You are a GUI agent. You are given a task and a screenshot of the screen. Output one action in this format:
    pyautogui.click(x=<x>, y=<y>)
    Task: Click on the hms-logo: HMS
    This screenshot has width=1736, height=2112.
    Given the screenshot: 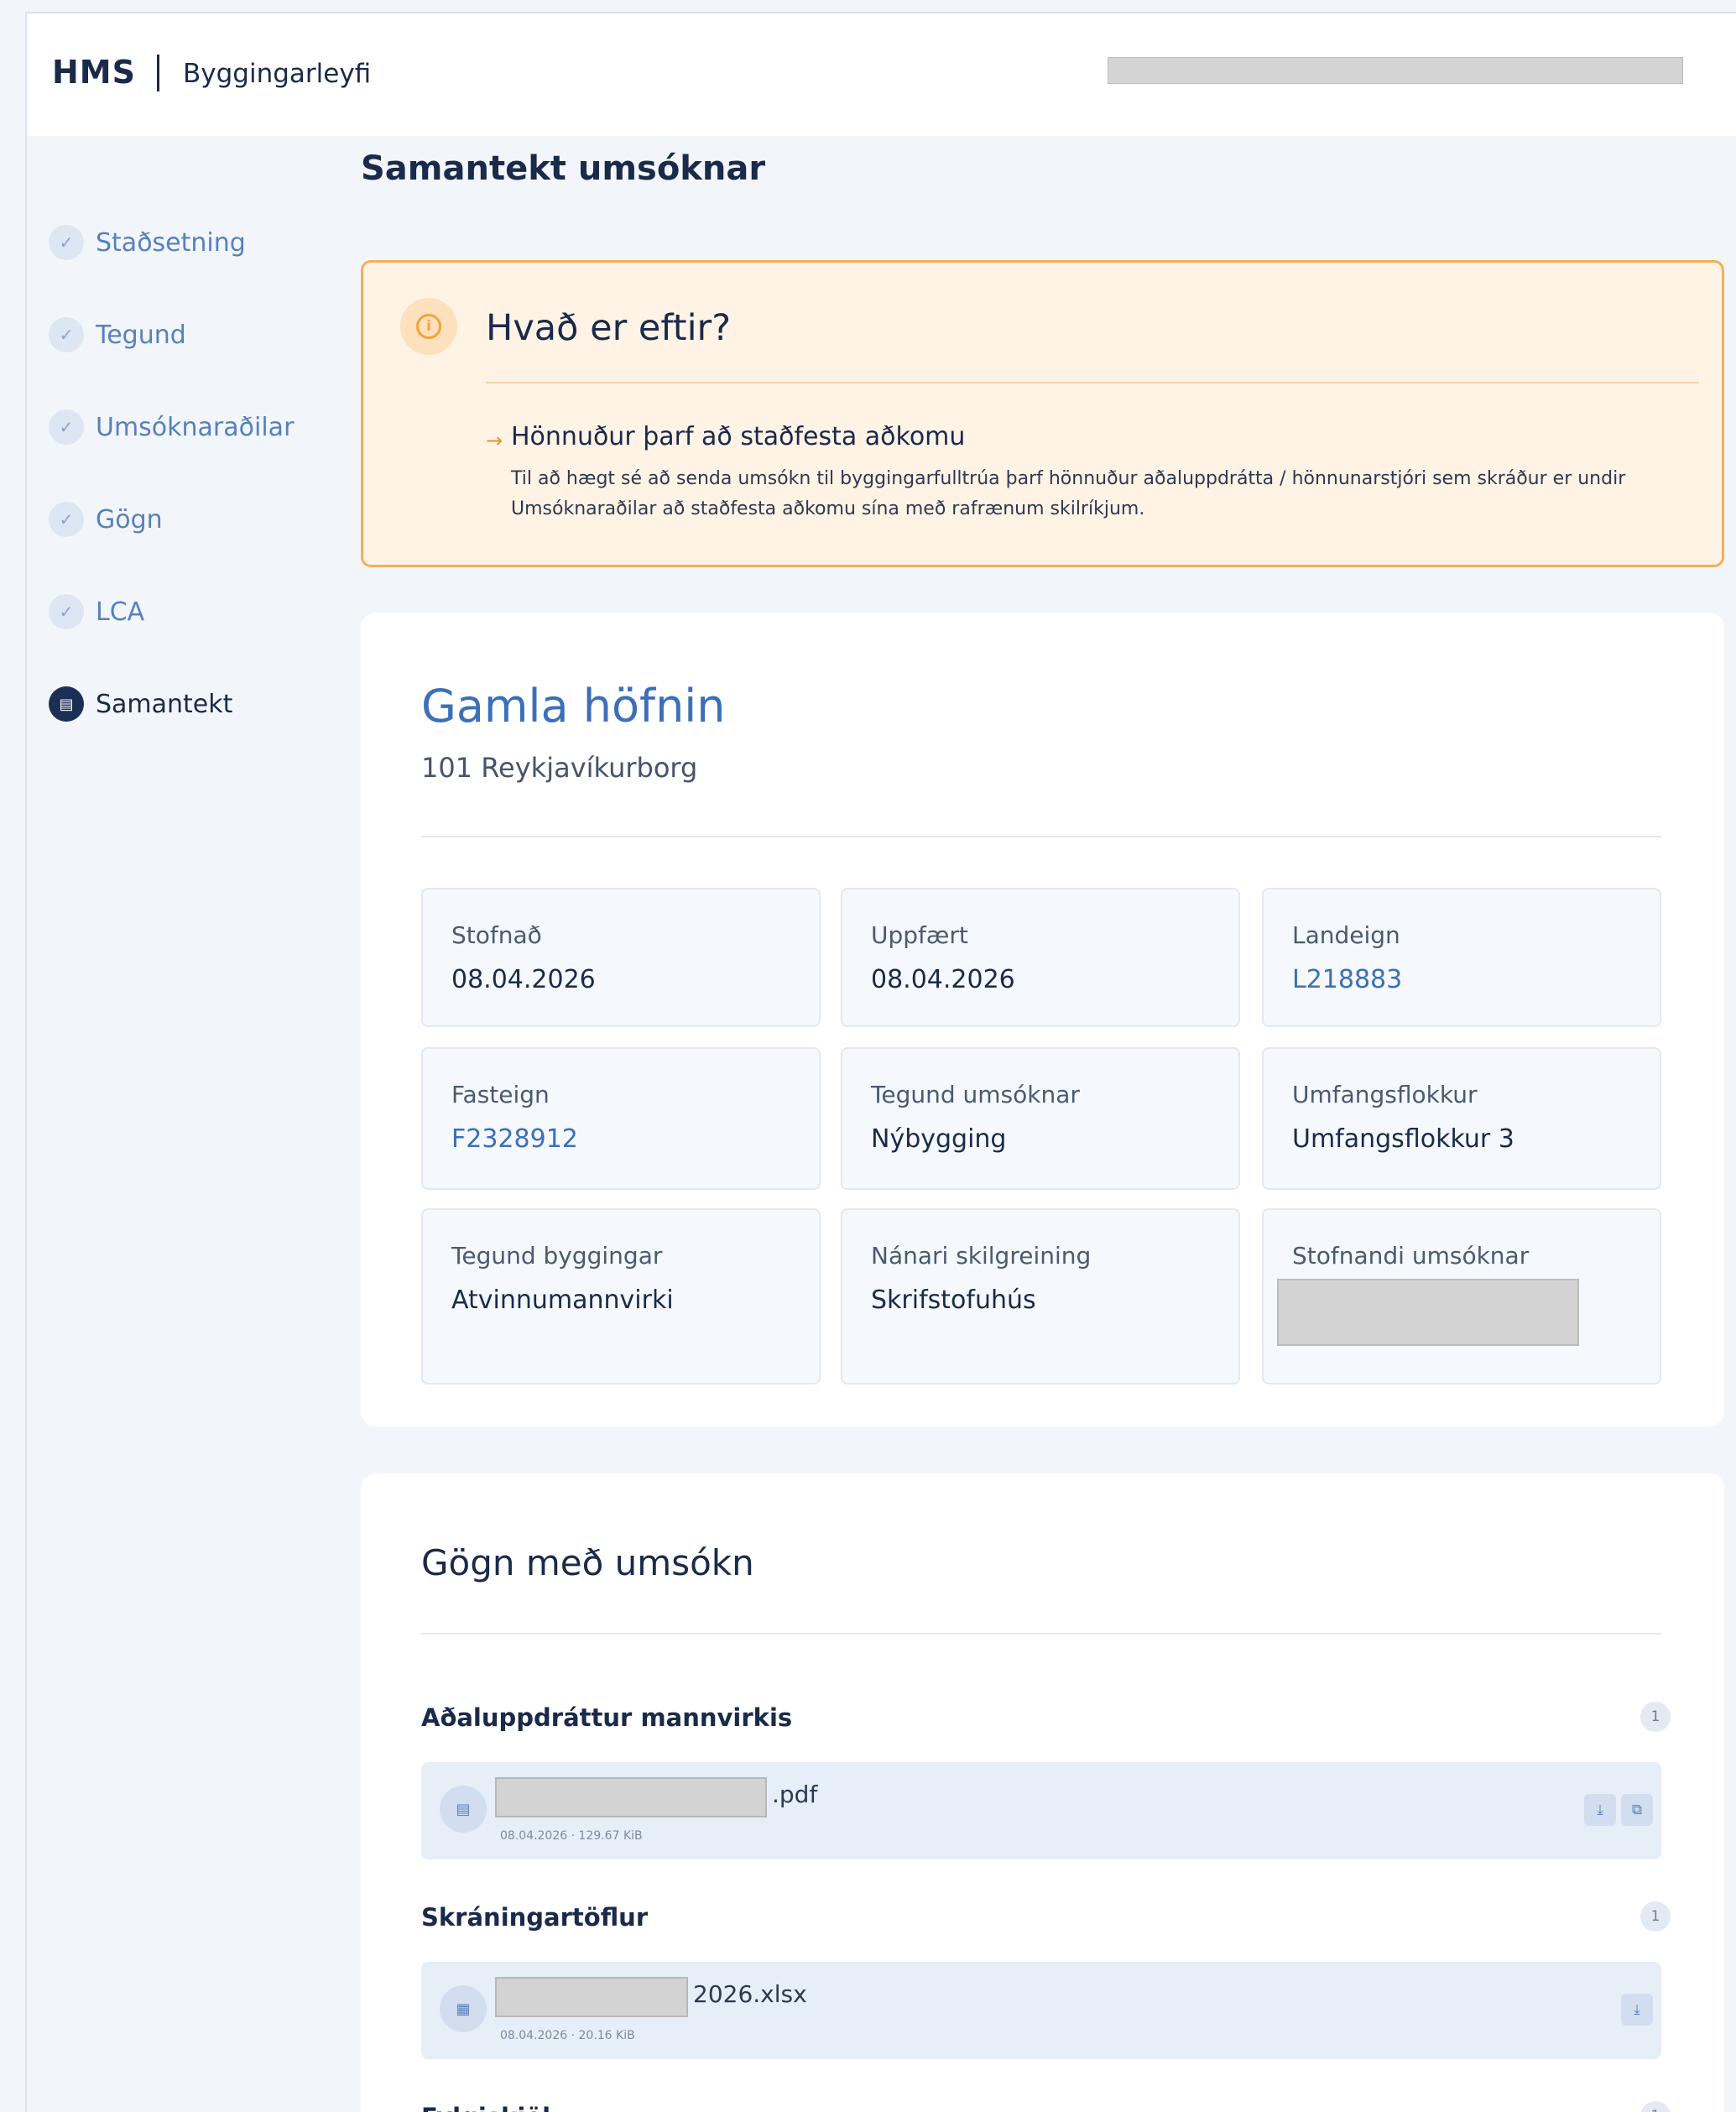 What is the action you would take?
    pyautogui.click(x=94, y=72)
    